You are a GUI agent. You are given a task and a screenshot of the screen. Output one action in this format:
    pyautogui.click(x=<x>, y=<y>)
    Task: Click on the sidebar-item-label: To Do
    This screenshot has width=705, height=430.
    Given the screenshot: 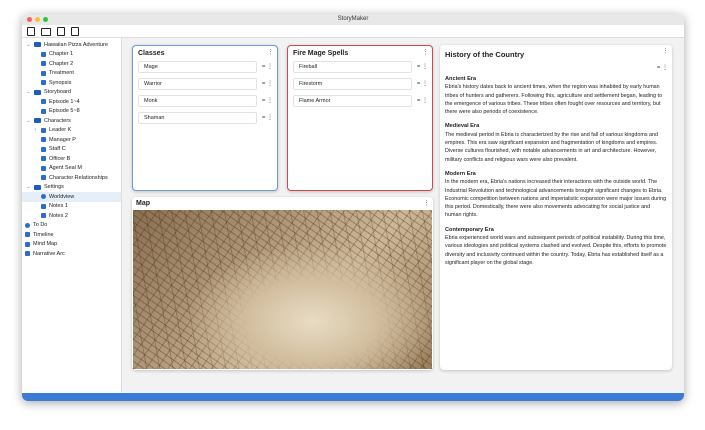 What is the action you would take?
    pyautogui.click(x=40, y=225)
    